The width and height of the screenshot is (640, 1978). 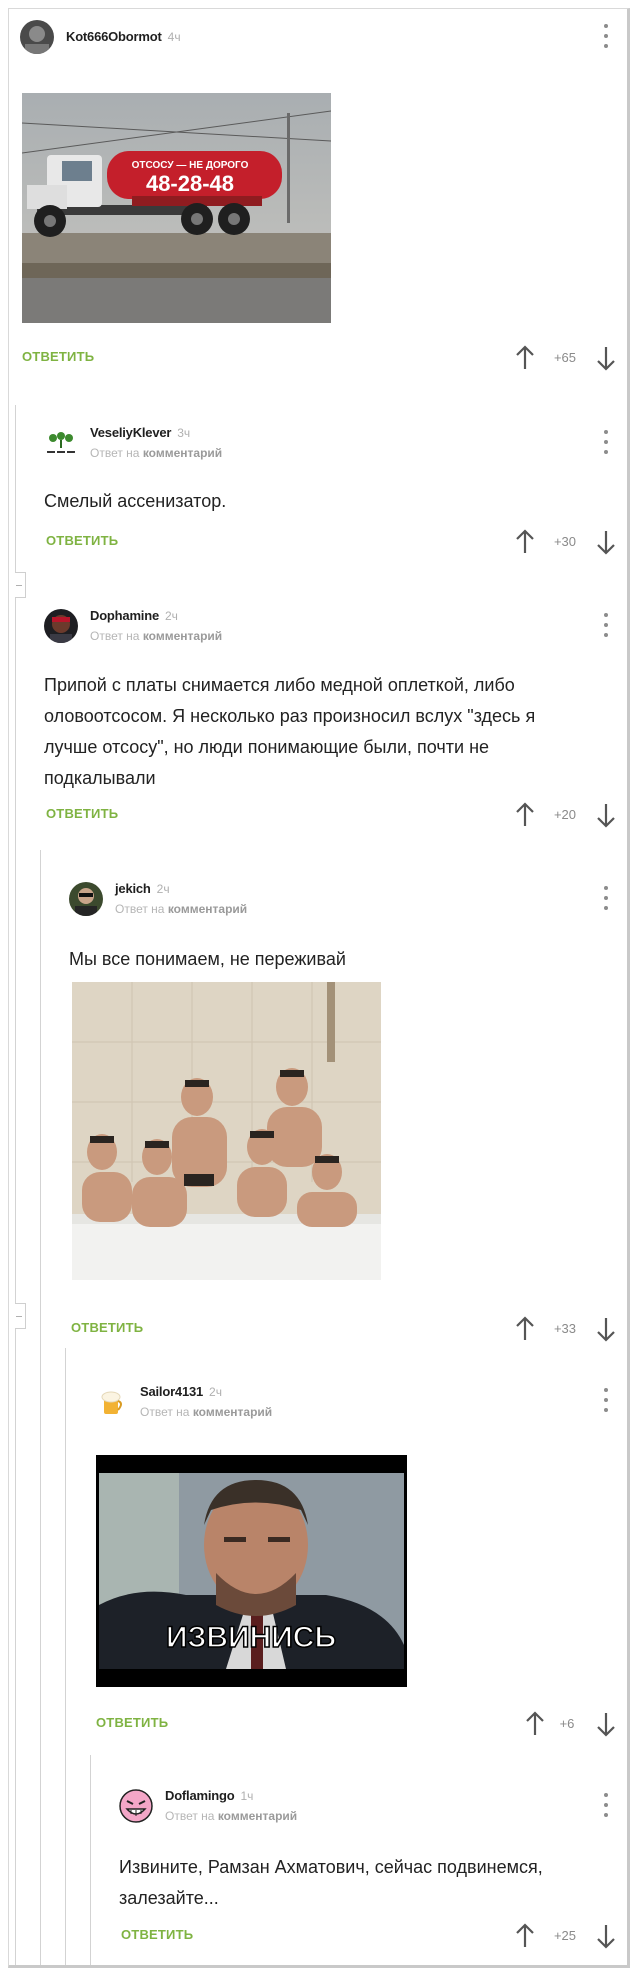 I want to click on comment-time: 3ч, so click(x=184, y=433).